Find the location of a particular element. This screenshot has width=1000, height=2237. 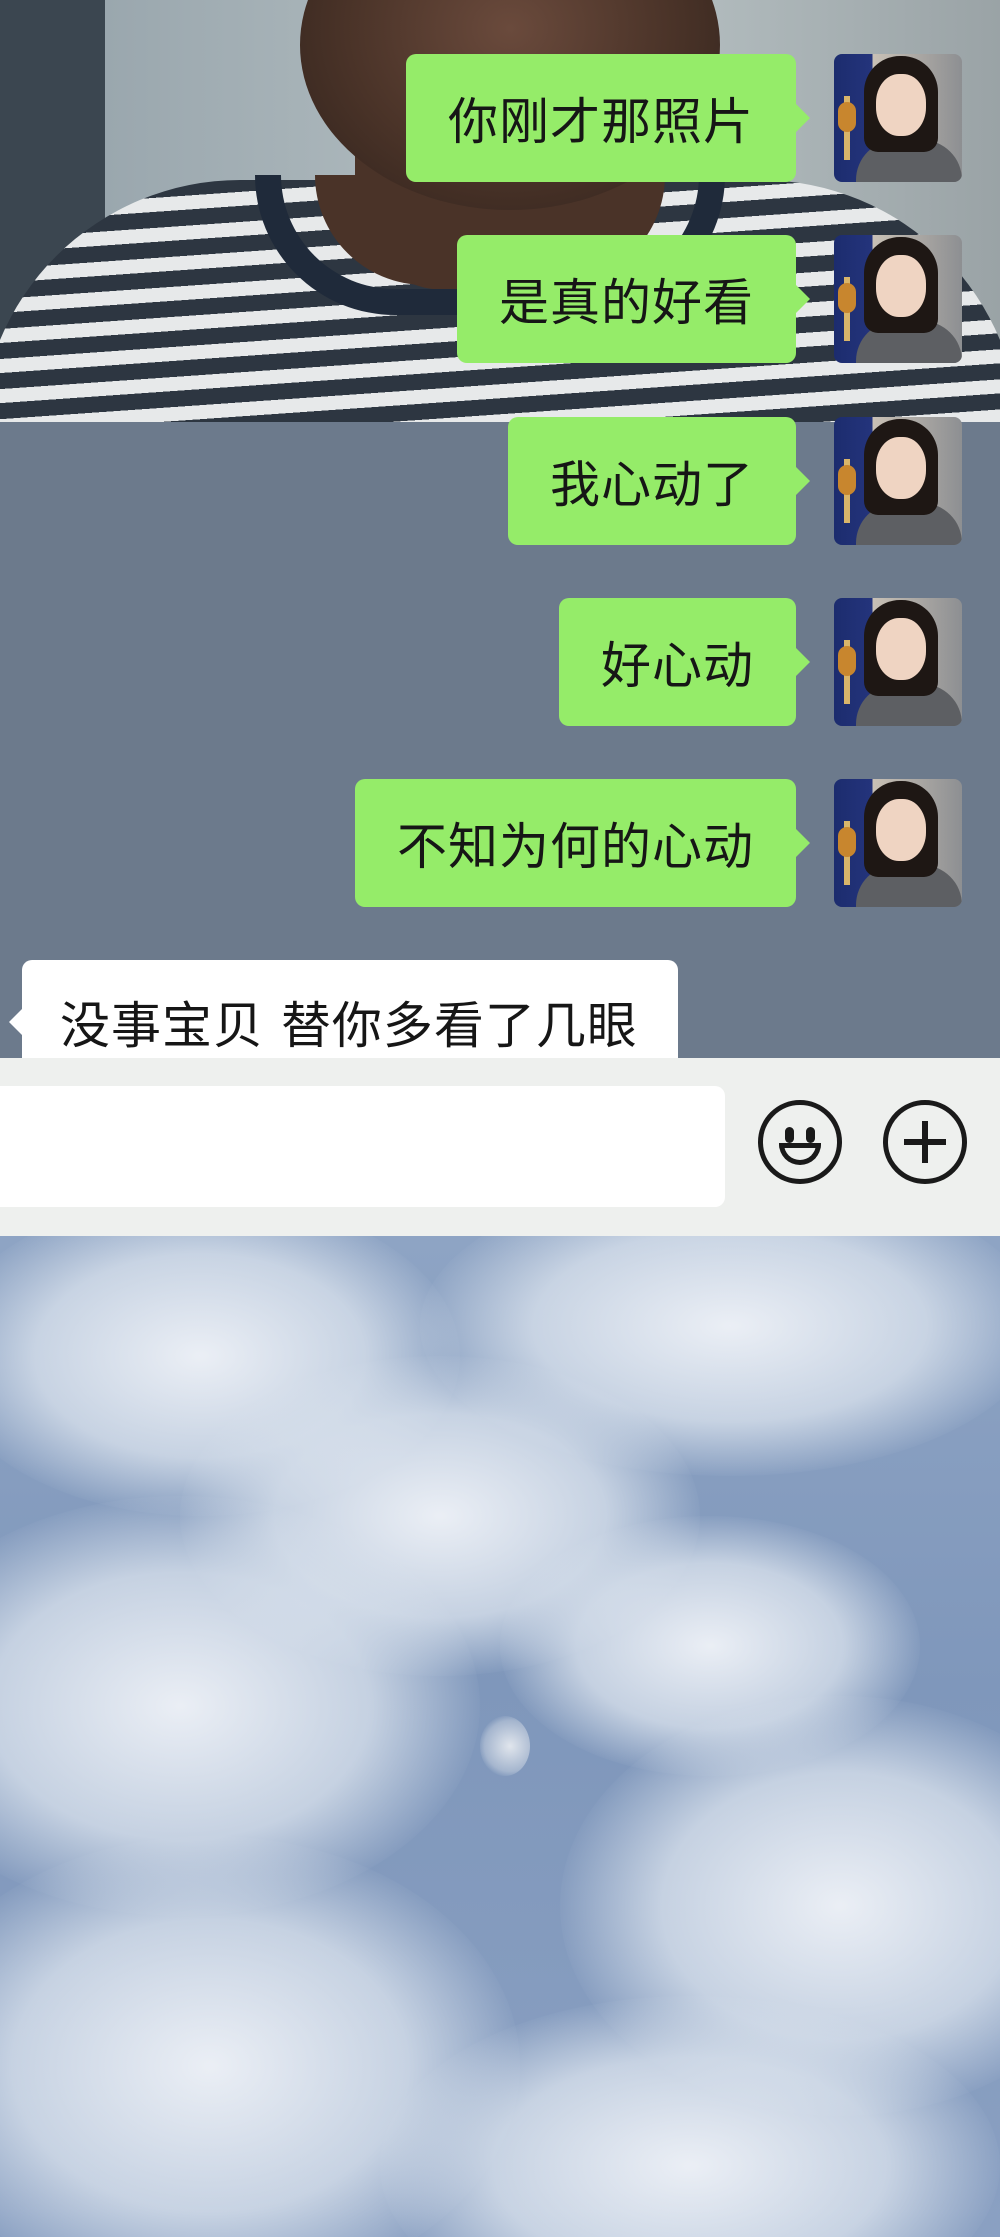

outgoing-message-bubble: 我心动了 is located at coordinates (659, 481).